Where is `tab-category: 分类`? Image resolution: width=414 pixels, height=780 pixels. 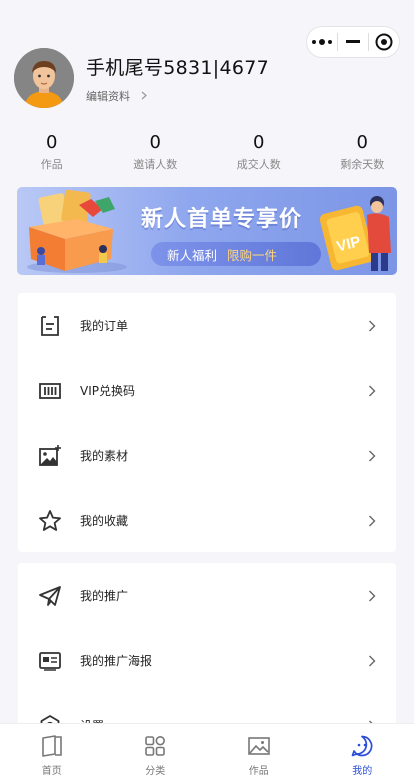 tab-category: 分类 is located at coordinates (156, 752).